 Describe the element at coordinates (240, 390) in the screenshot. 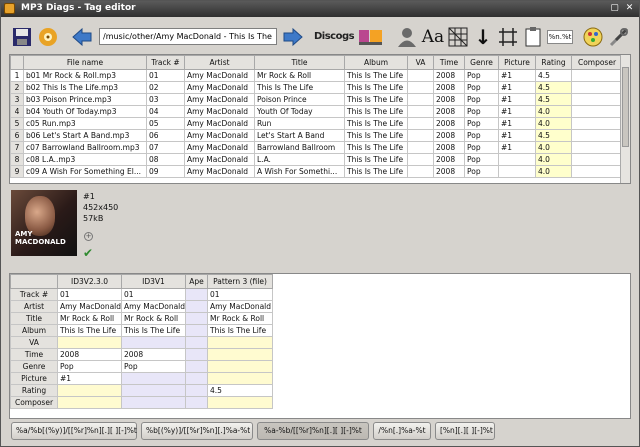

I see `tag-cell-pattern: 4.5` at that location.